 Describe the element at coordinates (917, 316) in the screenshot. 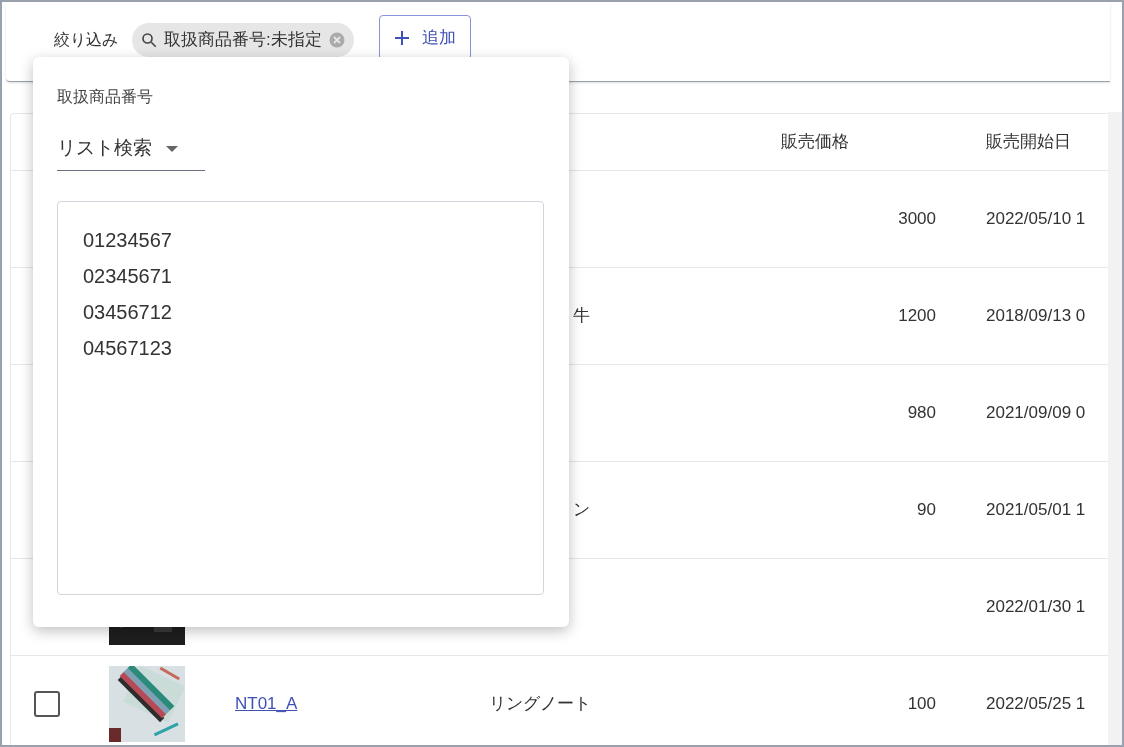

I see `price-cell: 1200` at that location.